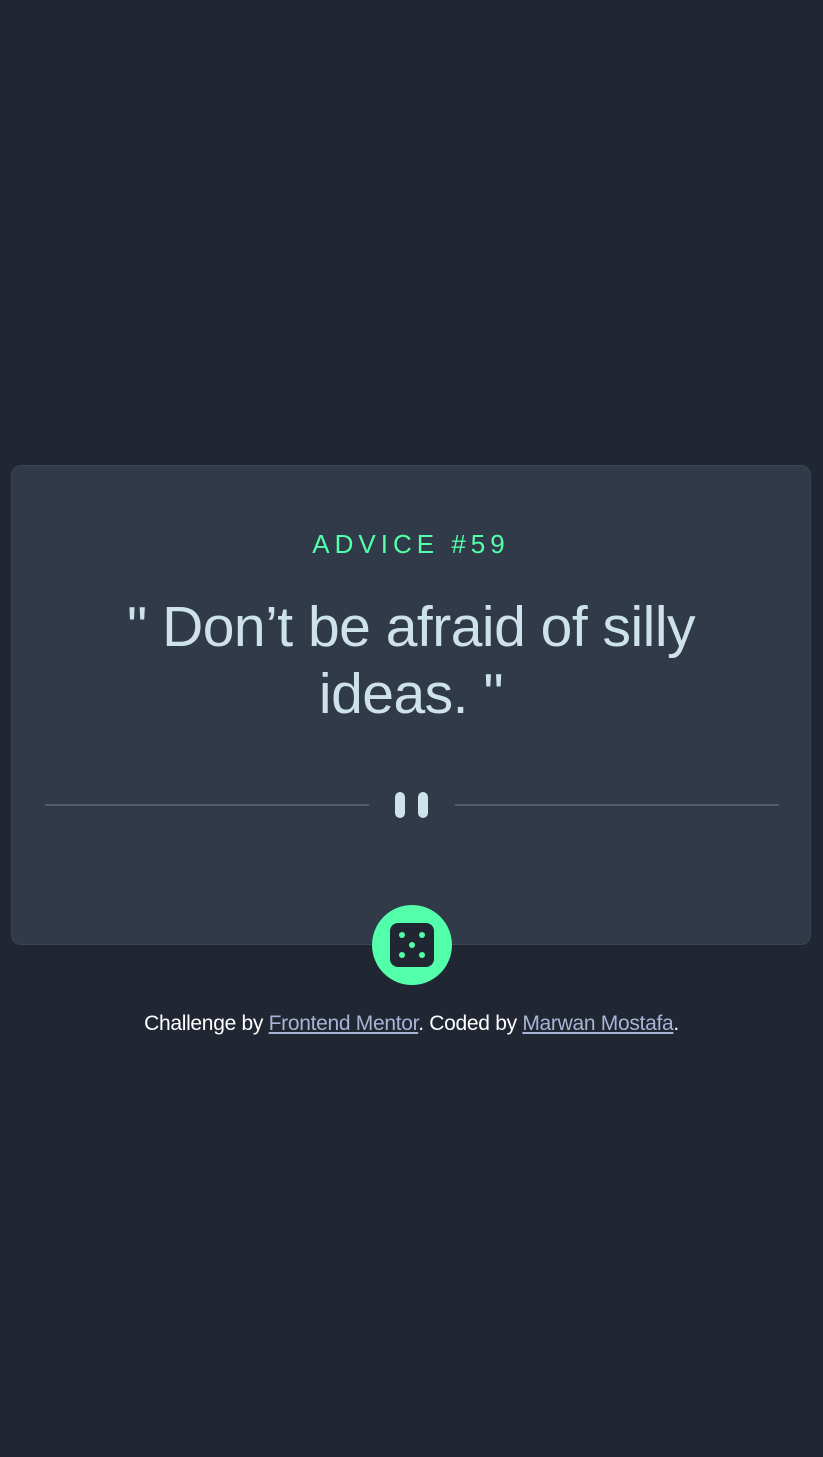 The image size is (823, 1457). I want to click on footer-prefix: Challenge by, so click(204, 1023).